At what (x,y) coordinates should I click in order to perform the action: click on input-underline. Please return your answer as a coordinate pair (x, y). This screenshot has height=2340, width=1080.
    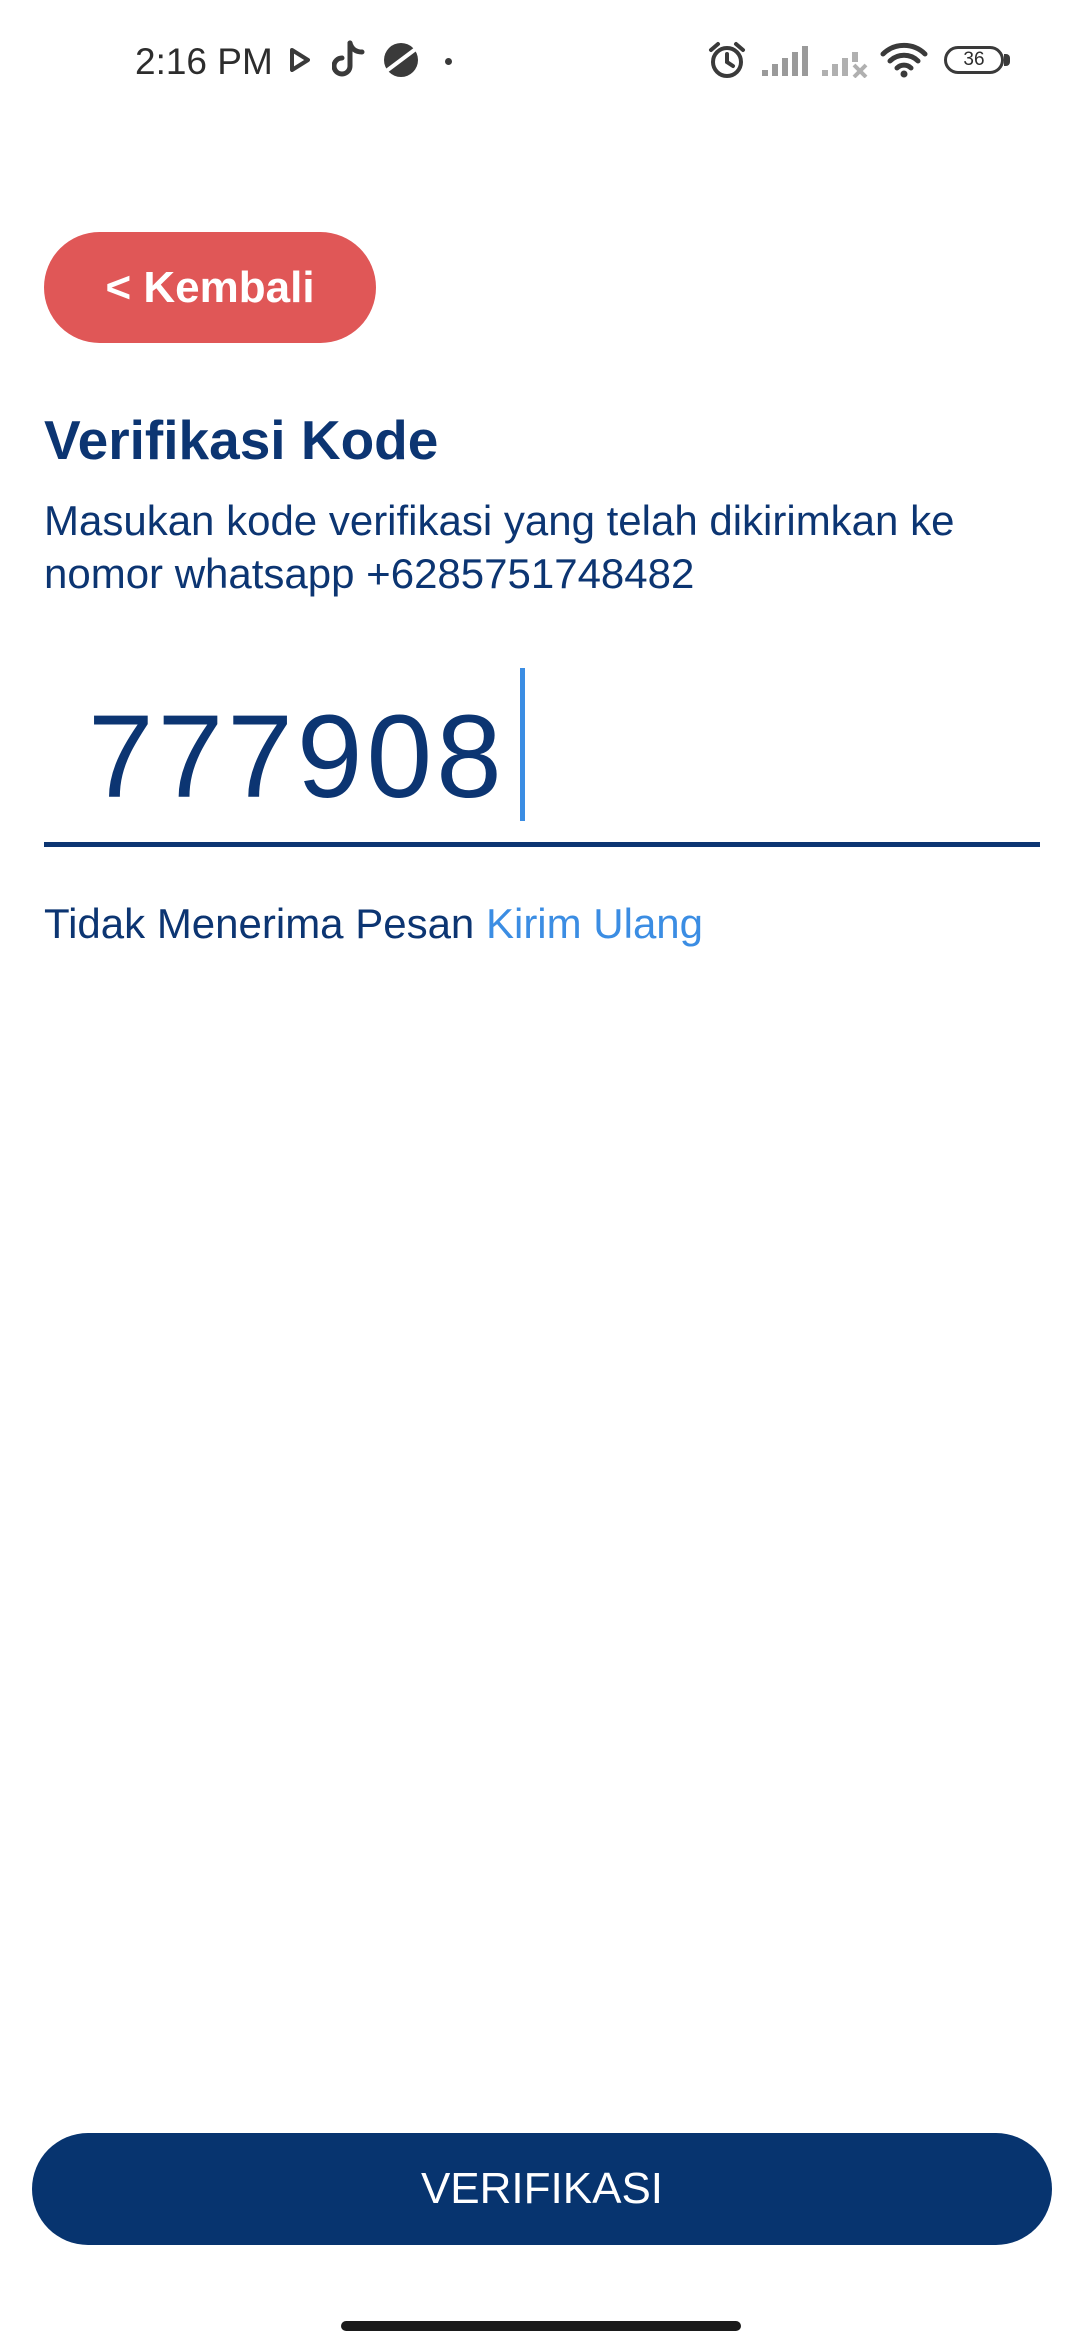
    Looking at the image, I should click on (542, 844).